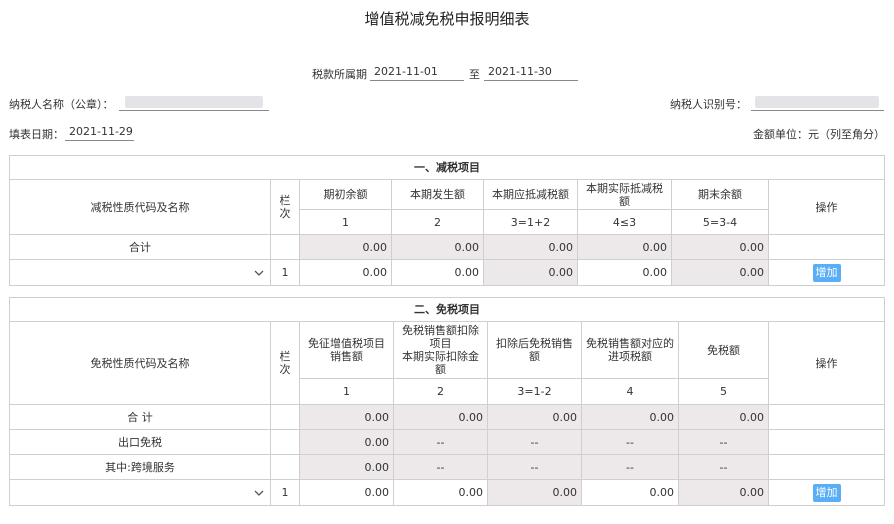 Image resolution: width=894 pixels, height=524 pixels. Describe the element at coordinates (61, 104) in the screenshot. I see `taxpayer-name-label: 纳税人名称（公章）：` at that location.